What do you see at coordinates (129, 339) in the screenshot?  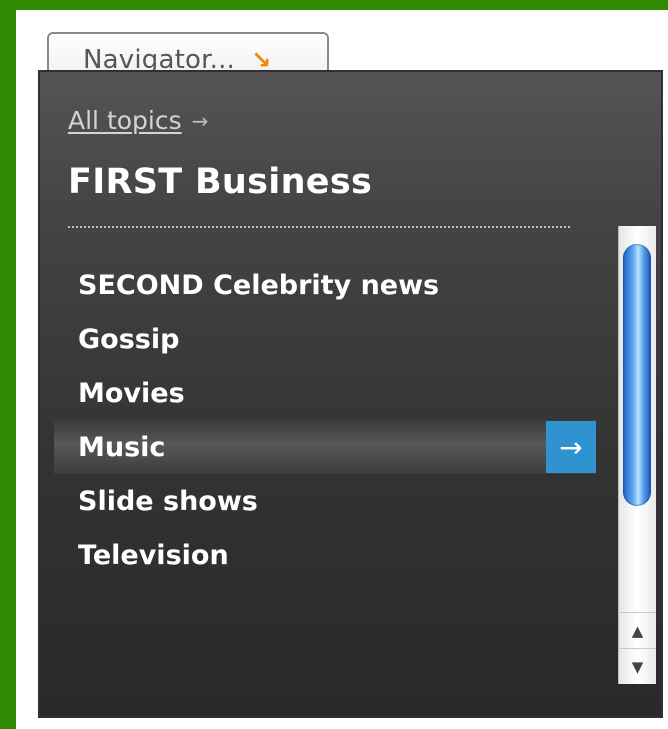 I see `list-item-label: Gossip` at bounding box center [129, 339].